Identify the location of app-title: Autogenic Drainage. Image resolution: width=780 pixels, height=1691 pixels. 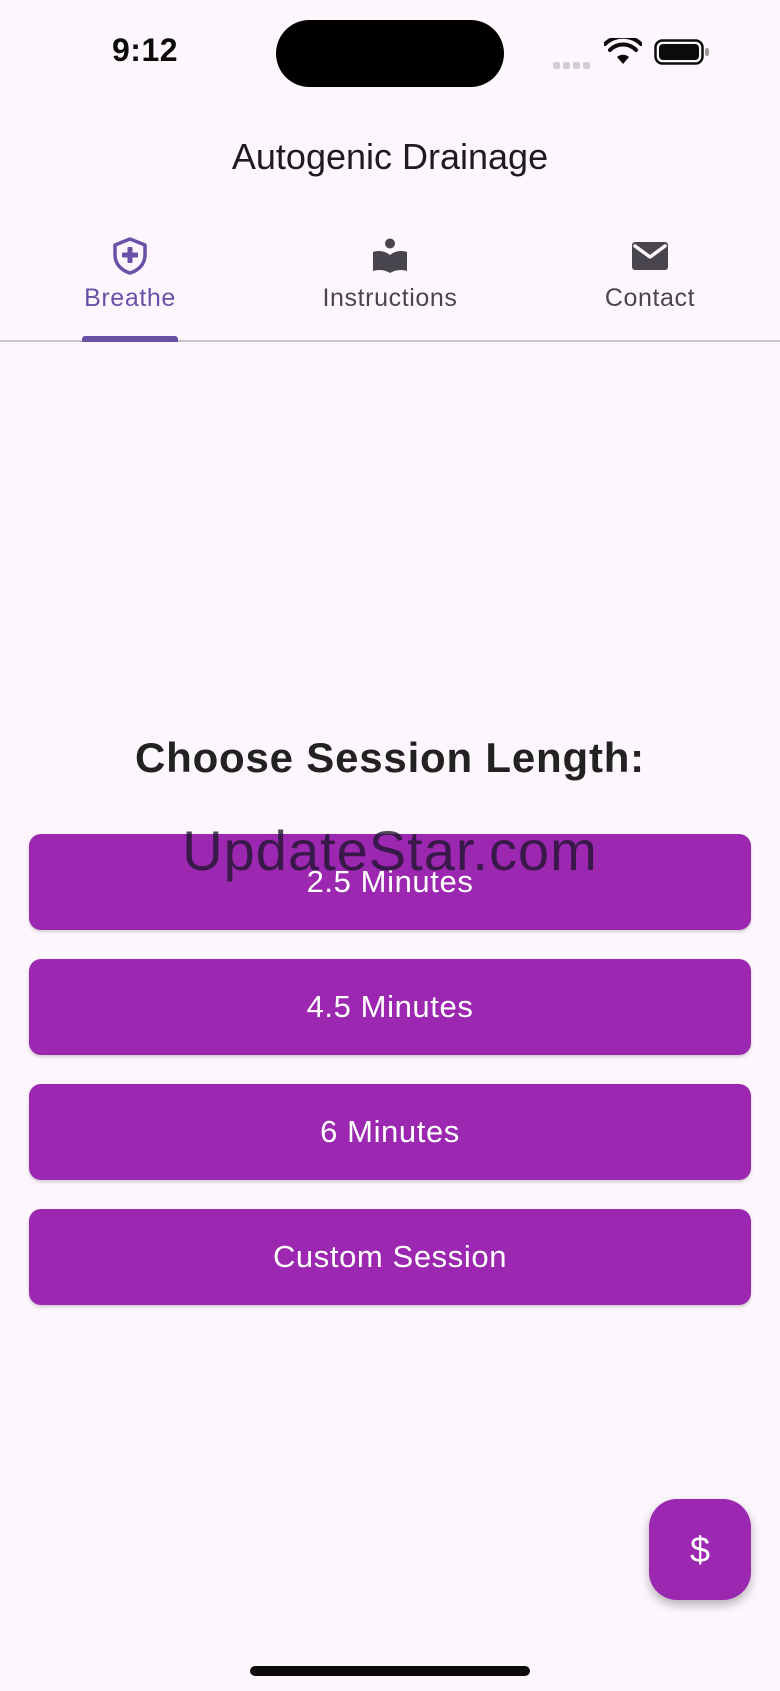
(390, 156).